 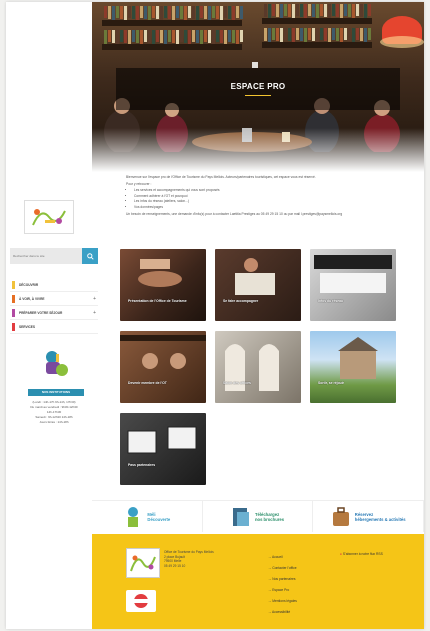 What do you see at coordinates (157, 301) in the screenshot?
I see `tile-caption: Présentation de l'Office de Tourisme` at bounding box center [157, 301].